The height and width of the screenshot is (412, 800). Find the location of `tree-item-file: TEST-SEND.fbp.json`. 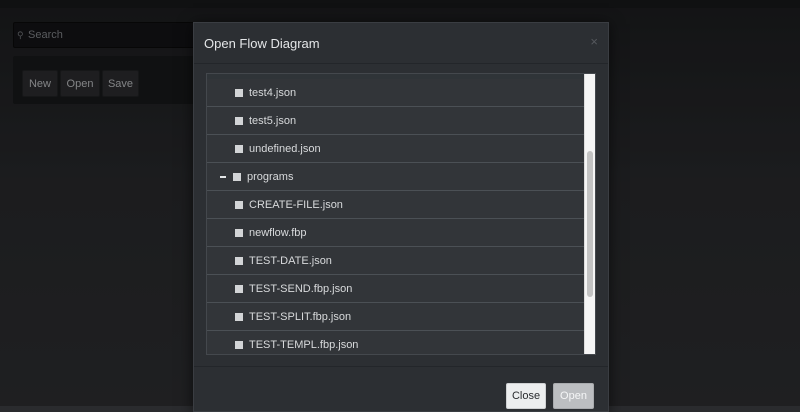

tree-item-file: TEST-SEND.fbp.json is located at coordinates (396, 289).